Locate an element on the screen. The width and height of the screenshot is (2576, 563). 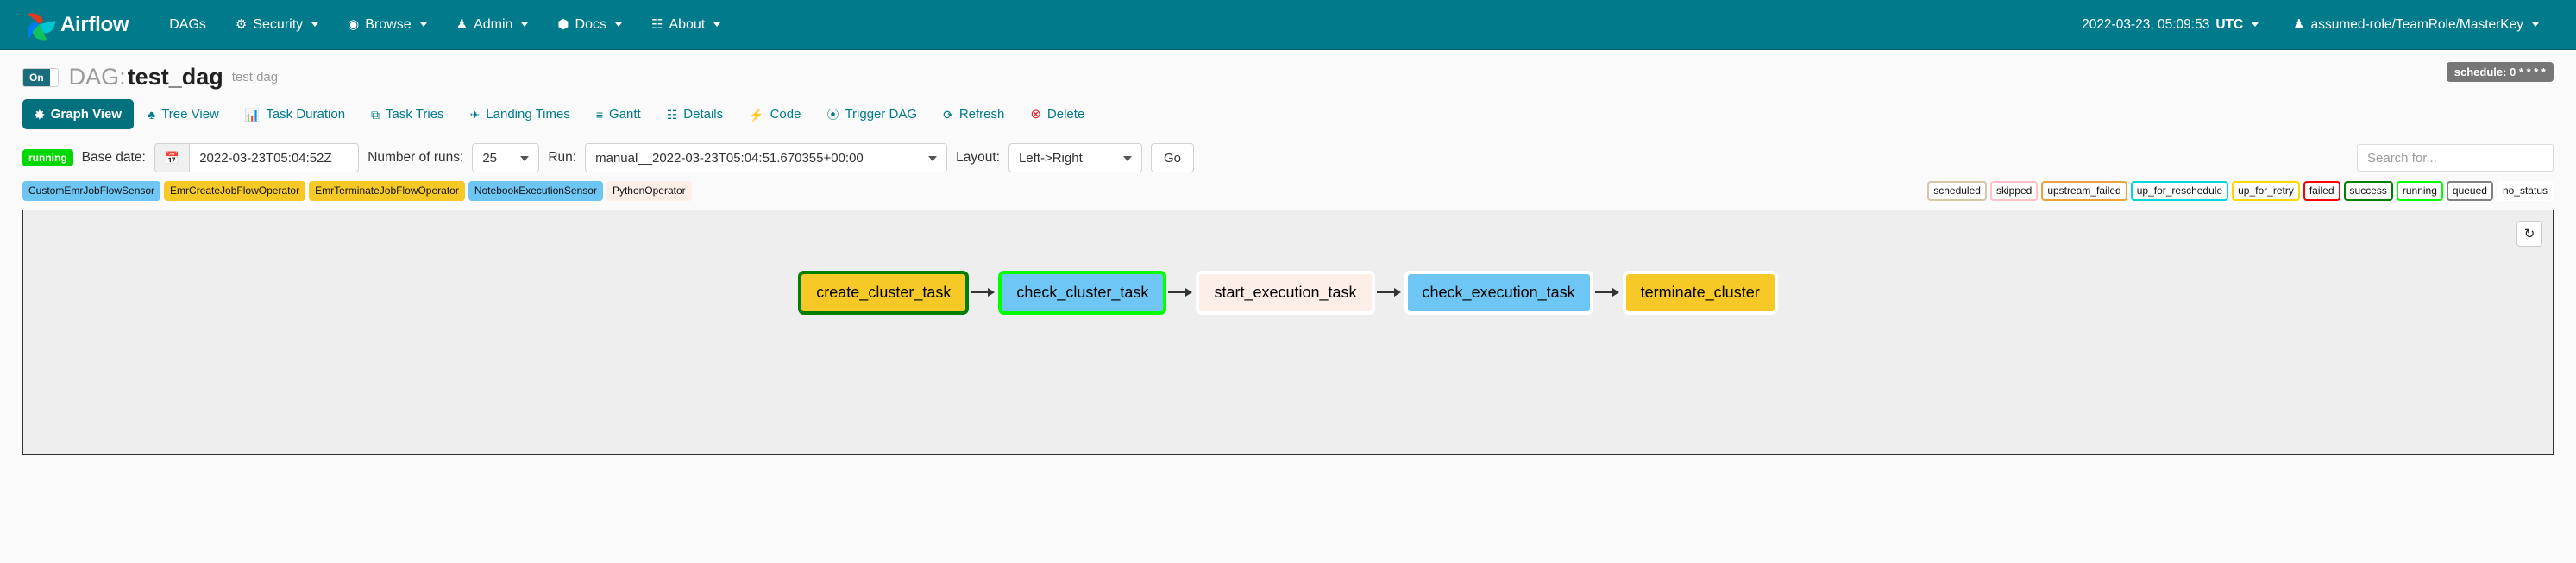
graph-refresh-button: ↻ is located at coordinates (2529, 234).